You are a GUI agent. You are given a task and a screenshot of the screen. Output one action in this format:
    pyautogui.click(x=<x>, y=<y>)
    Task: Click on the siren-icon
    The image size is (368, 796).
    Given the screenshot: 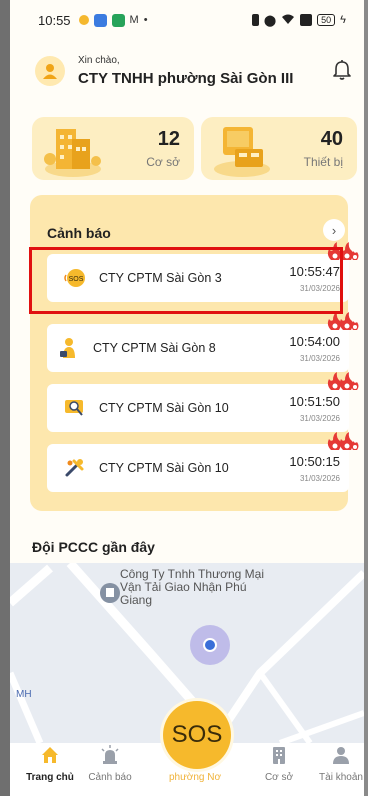 What is the action you would take?
    pyautogui.click(x=110, y=754)
    